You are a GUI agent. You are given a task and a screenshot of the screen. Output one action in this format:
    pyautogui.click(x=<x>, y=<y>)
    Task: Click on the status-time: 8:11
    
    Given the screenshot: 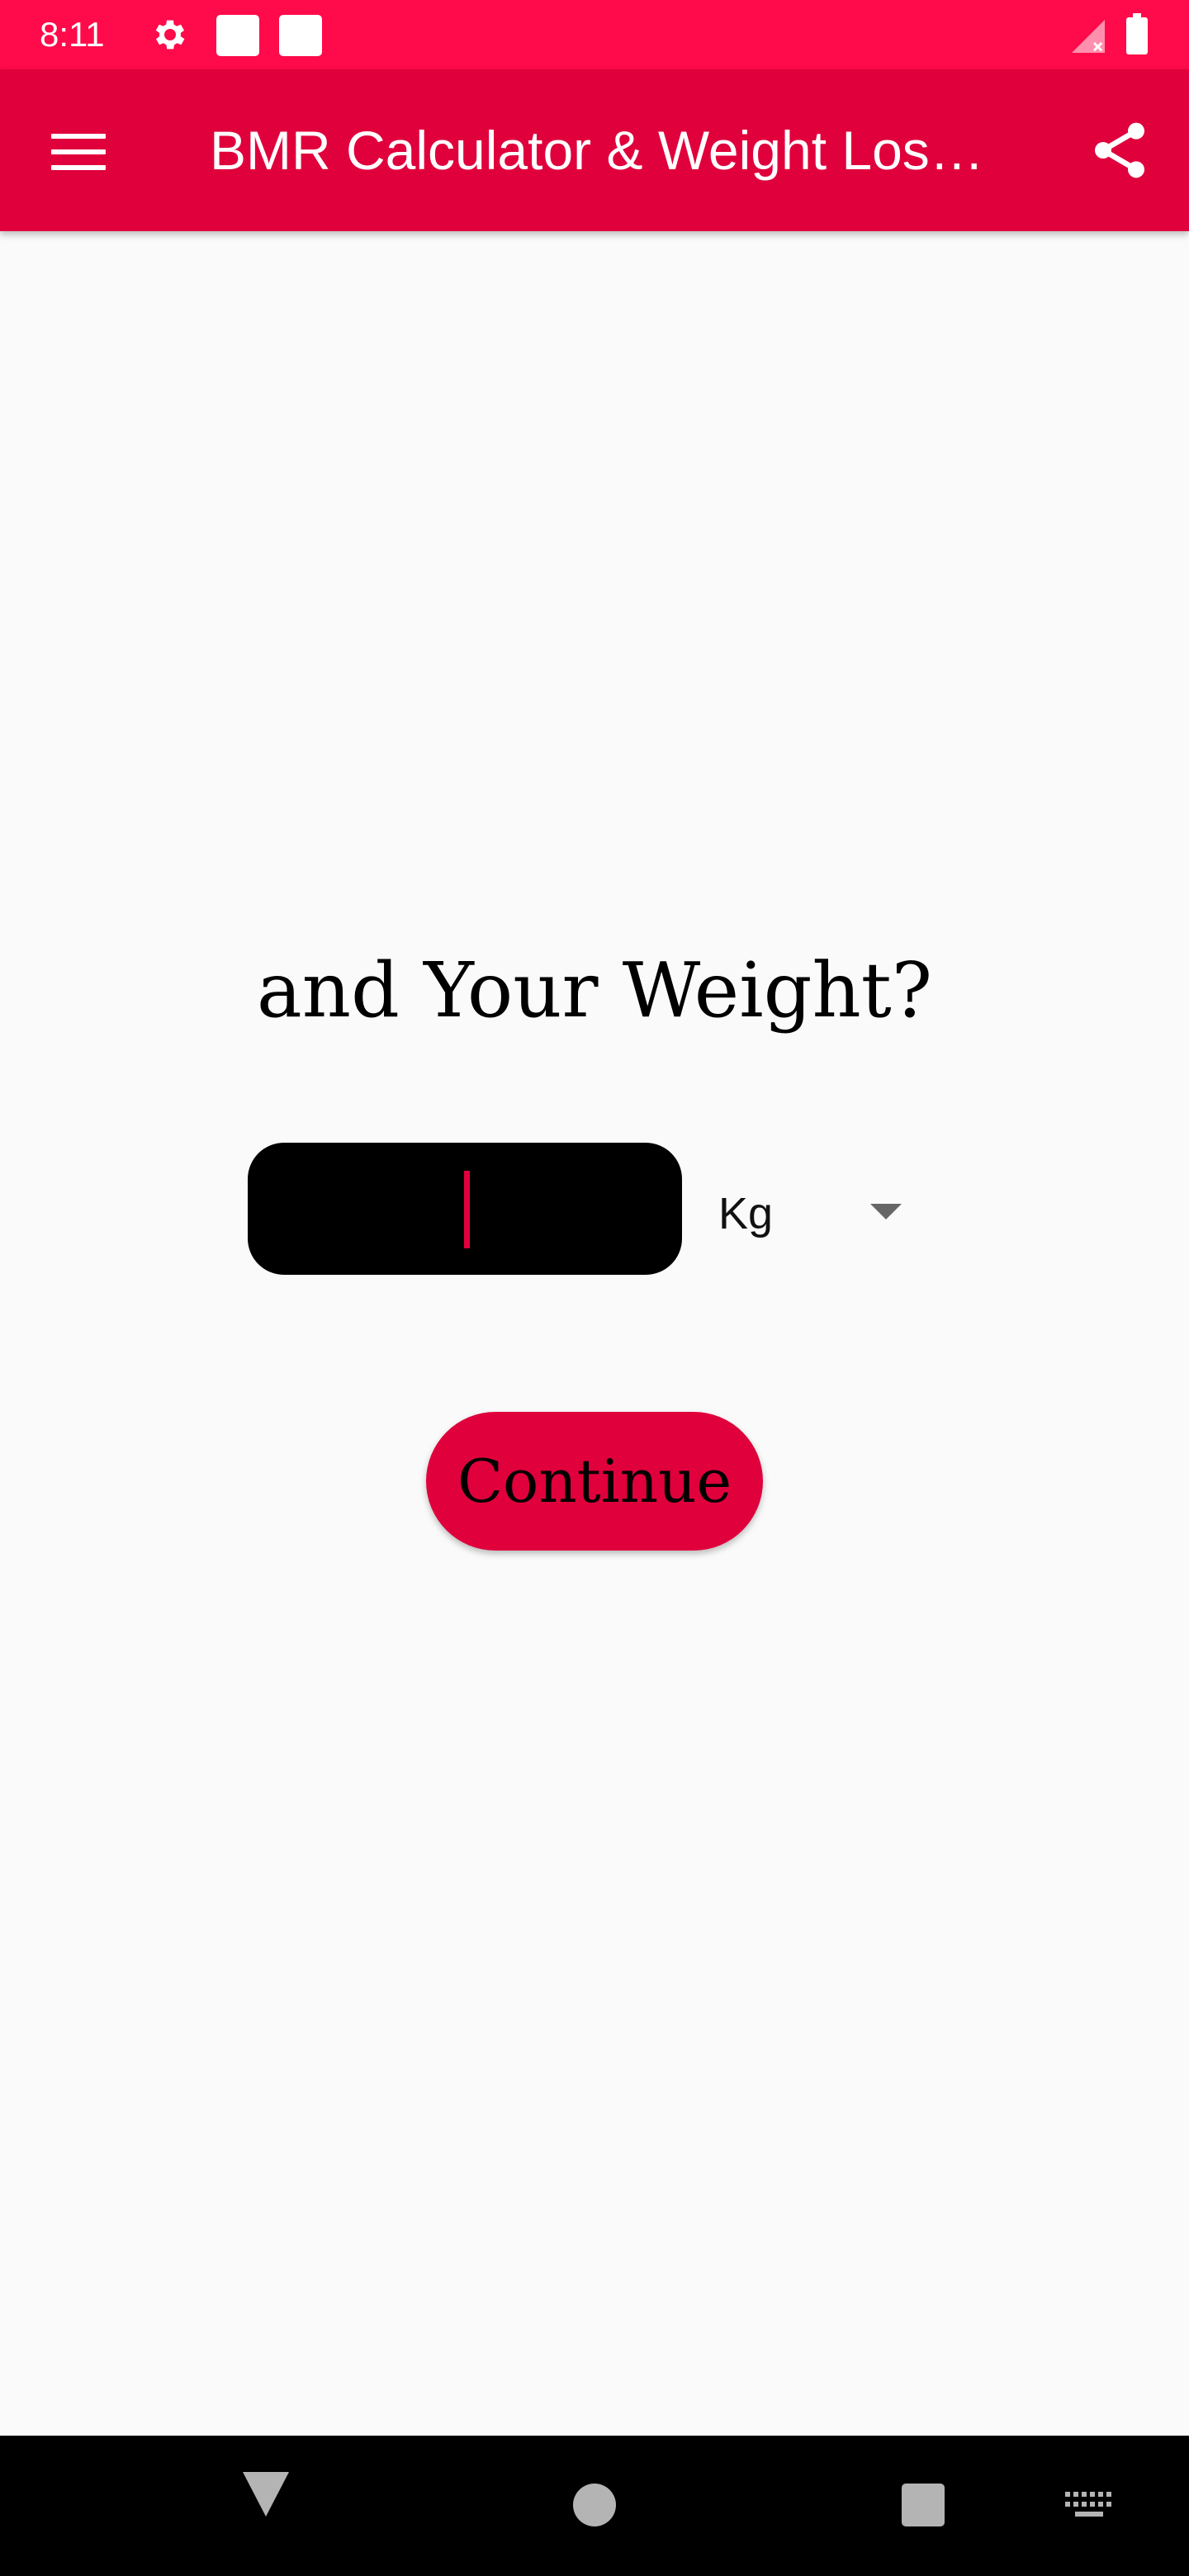 What is the action you would take?
    pyautogui.click(x=72, y=34)
    